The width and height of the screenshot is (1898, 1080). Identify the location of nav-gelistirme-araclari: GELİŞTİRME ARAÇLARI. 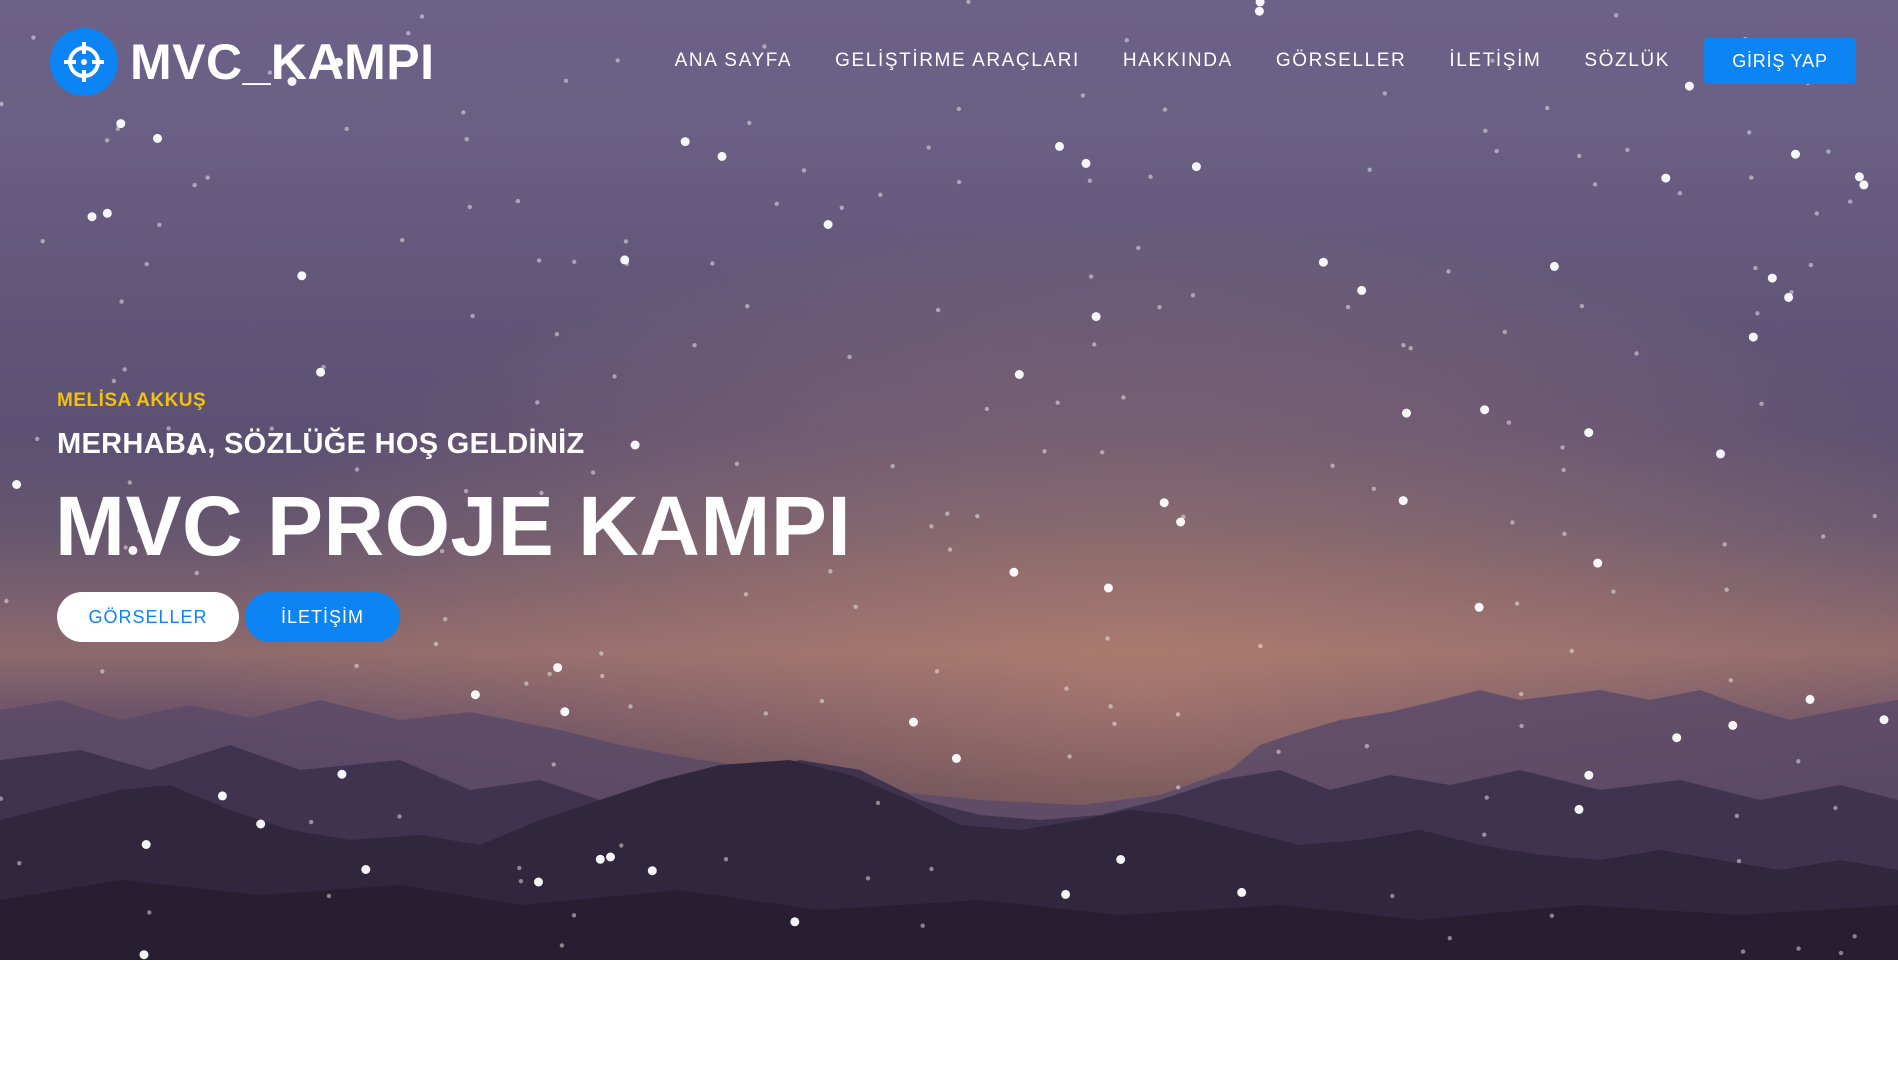
(957, 61).